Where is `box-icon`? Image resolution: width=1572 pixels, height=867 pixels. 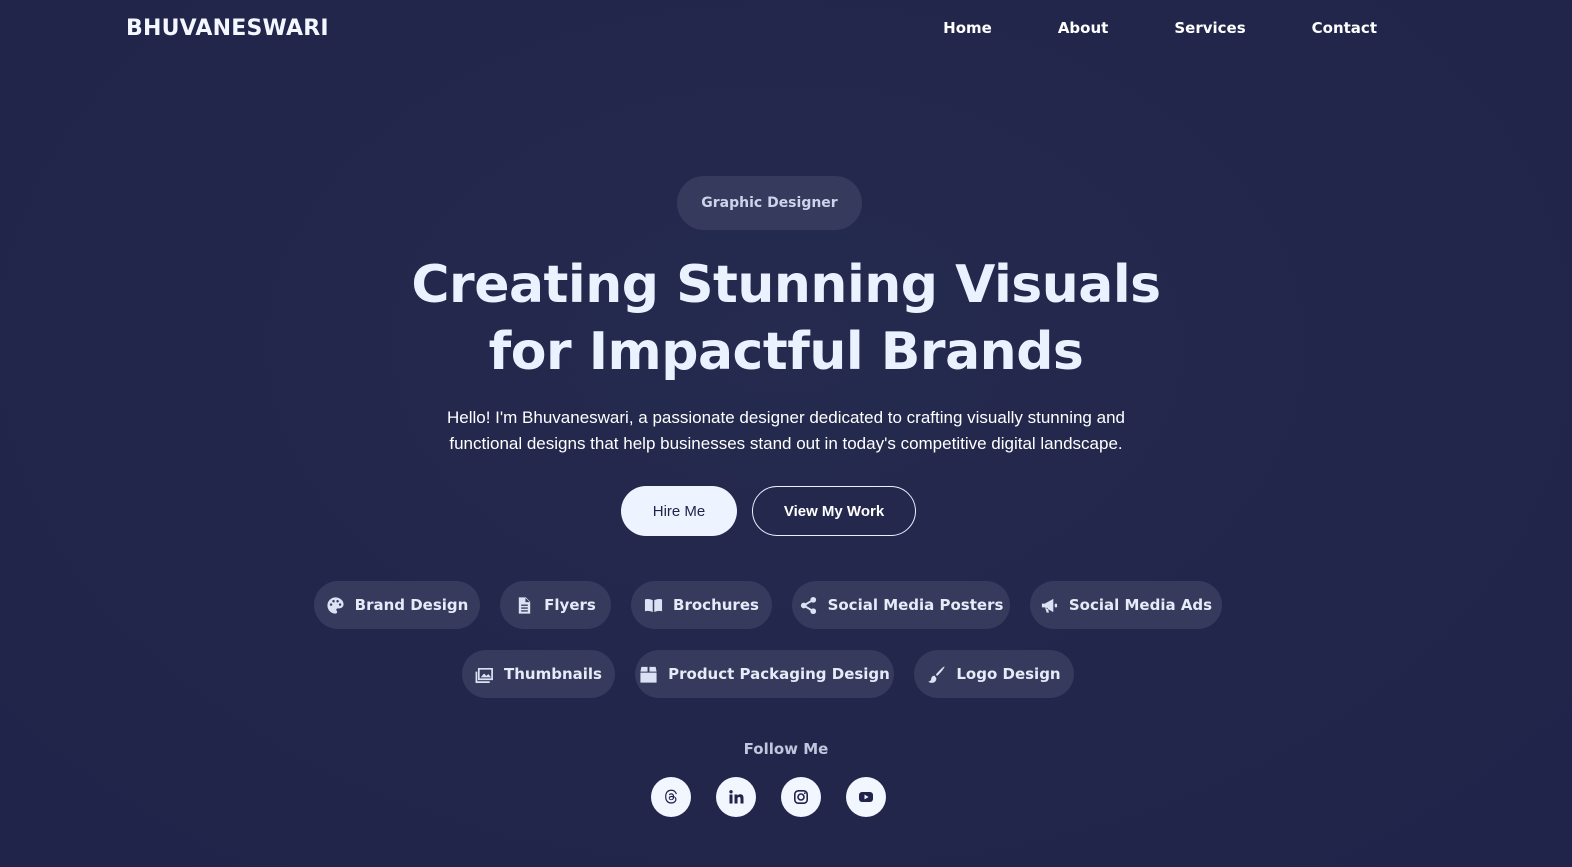
box-icon is located at coordinates (648, 674).